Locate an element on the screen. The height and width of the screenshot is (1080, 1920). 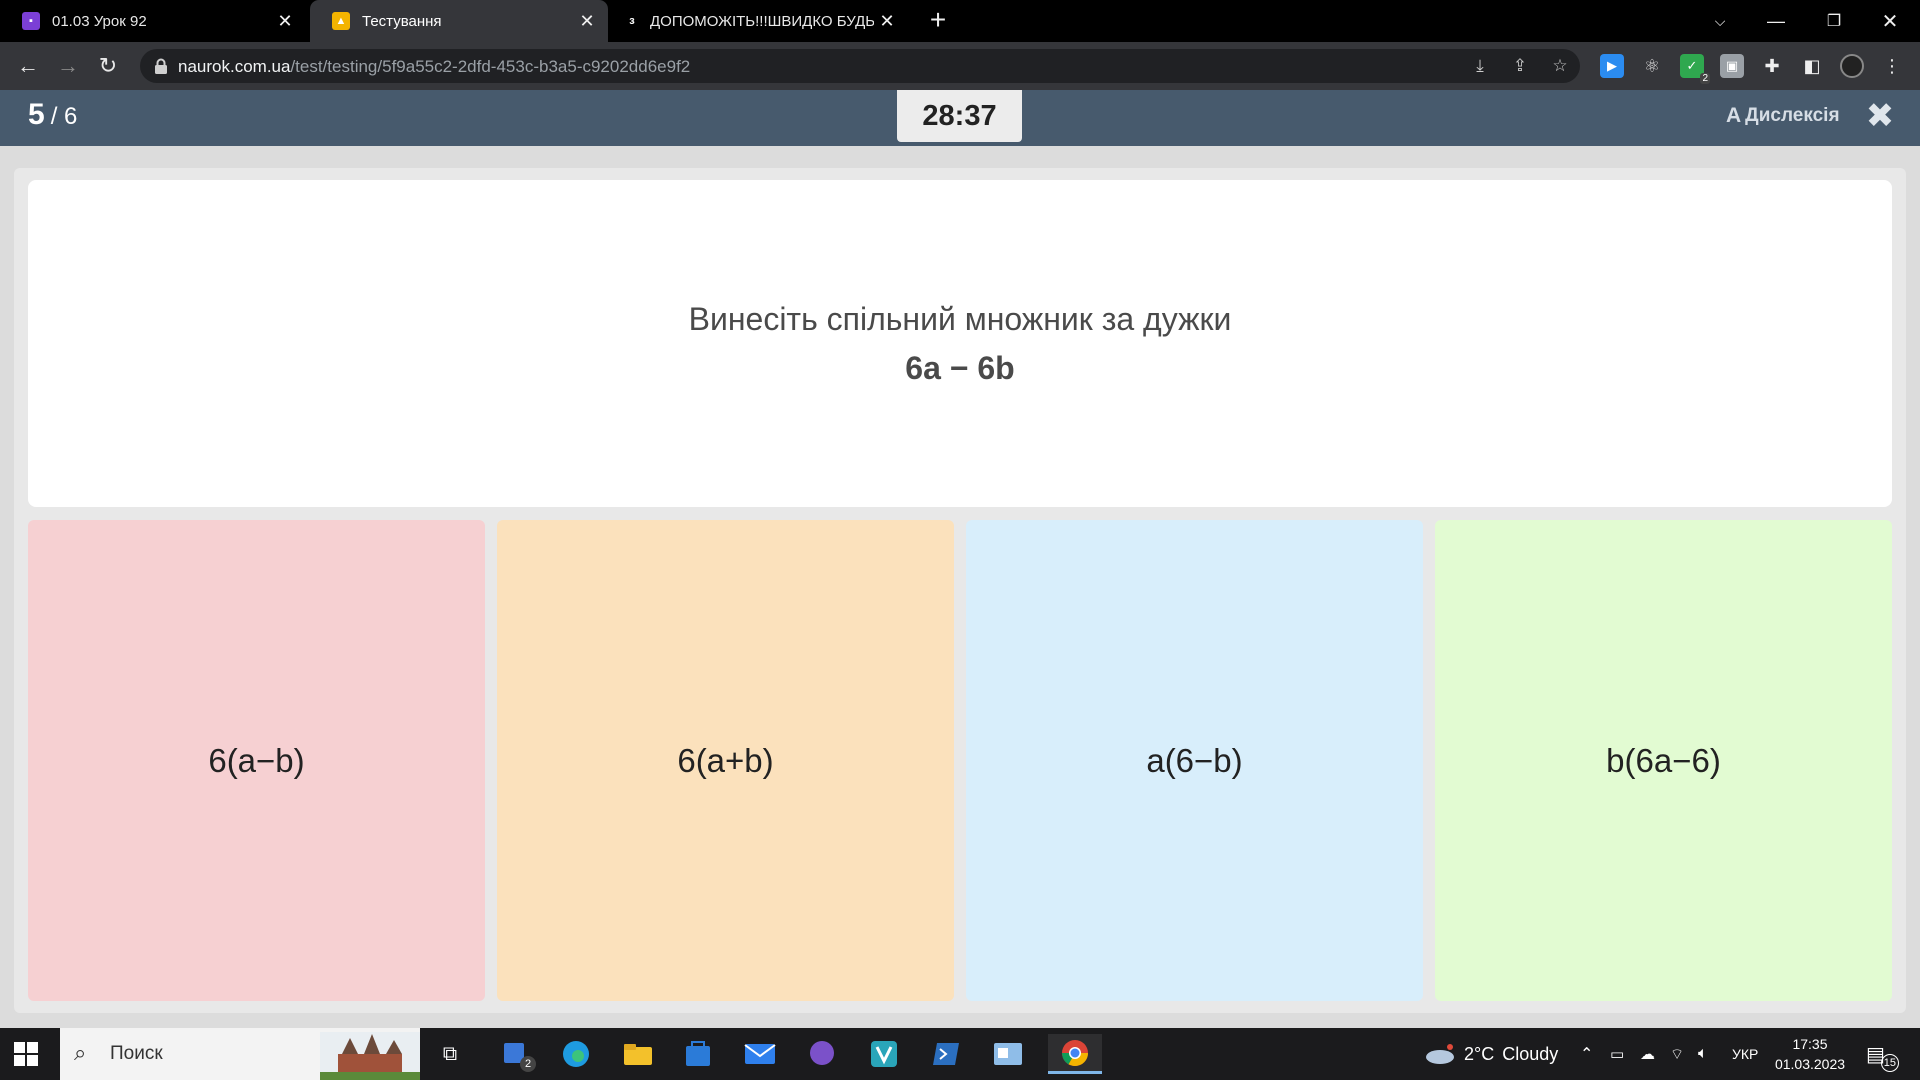
powershell-app-icon is located at coordinates (946, 1054).